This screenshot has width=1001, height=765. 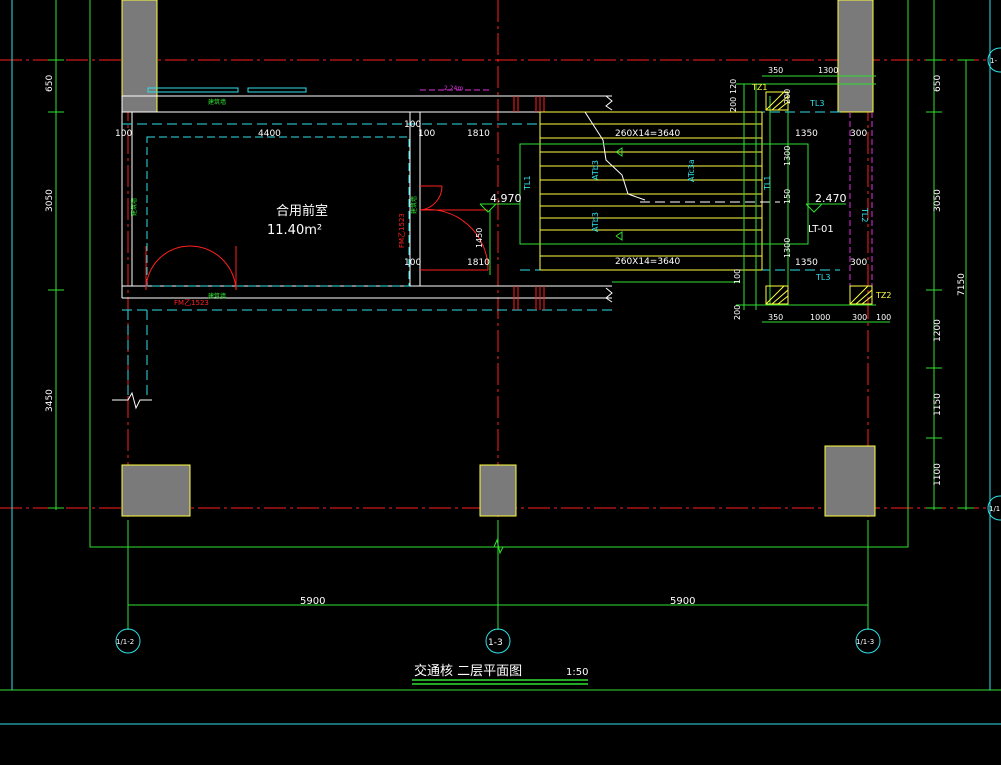 What do you see at coordinates (859, 317) in the screenshot?
I see `dim-bot-300c: 300` at bounding box center [859, 317].